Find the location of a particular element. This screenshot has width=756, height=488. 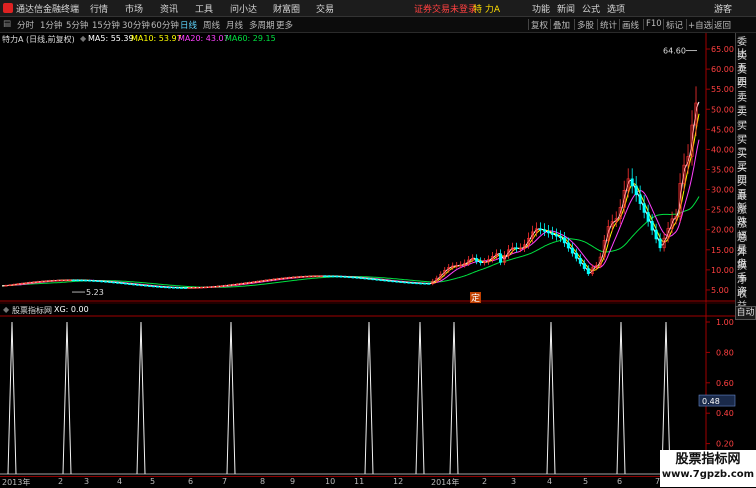

date-label-16: 5 is located at coordinates (586, 481).